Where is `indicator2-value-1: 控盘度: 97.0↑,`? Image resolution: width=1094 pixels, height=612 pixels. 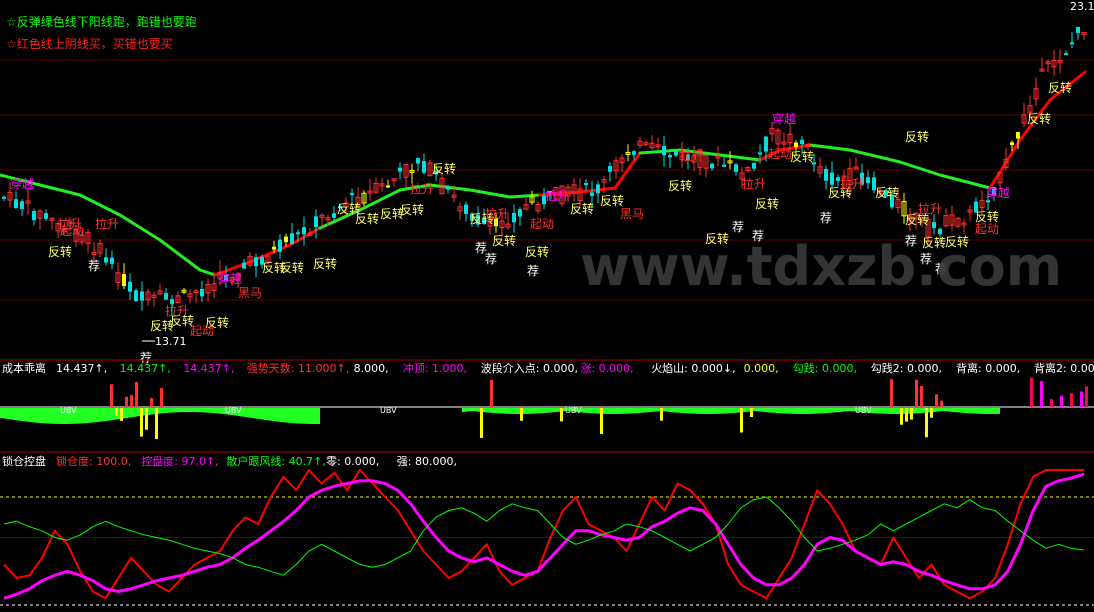
indicator2-value-1: 控盘度: 97.0↑, is located at coordinates (179, 461).